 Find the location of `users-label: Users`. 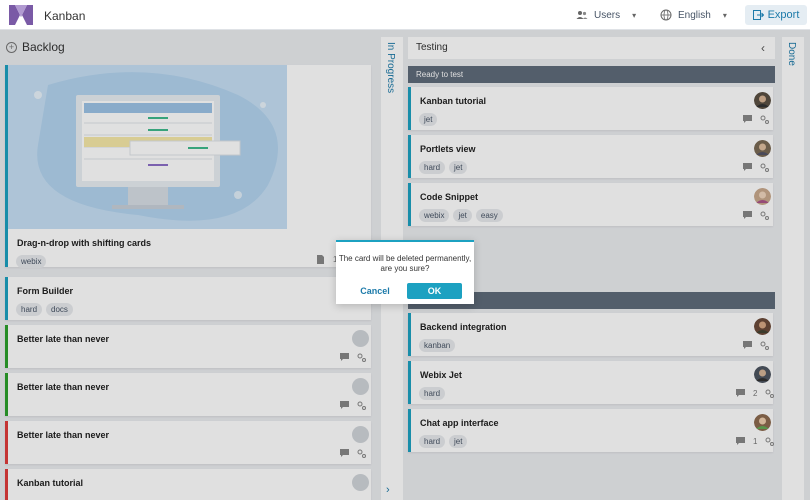

users-label: Users is located at coordinates (607, 15).